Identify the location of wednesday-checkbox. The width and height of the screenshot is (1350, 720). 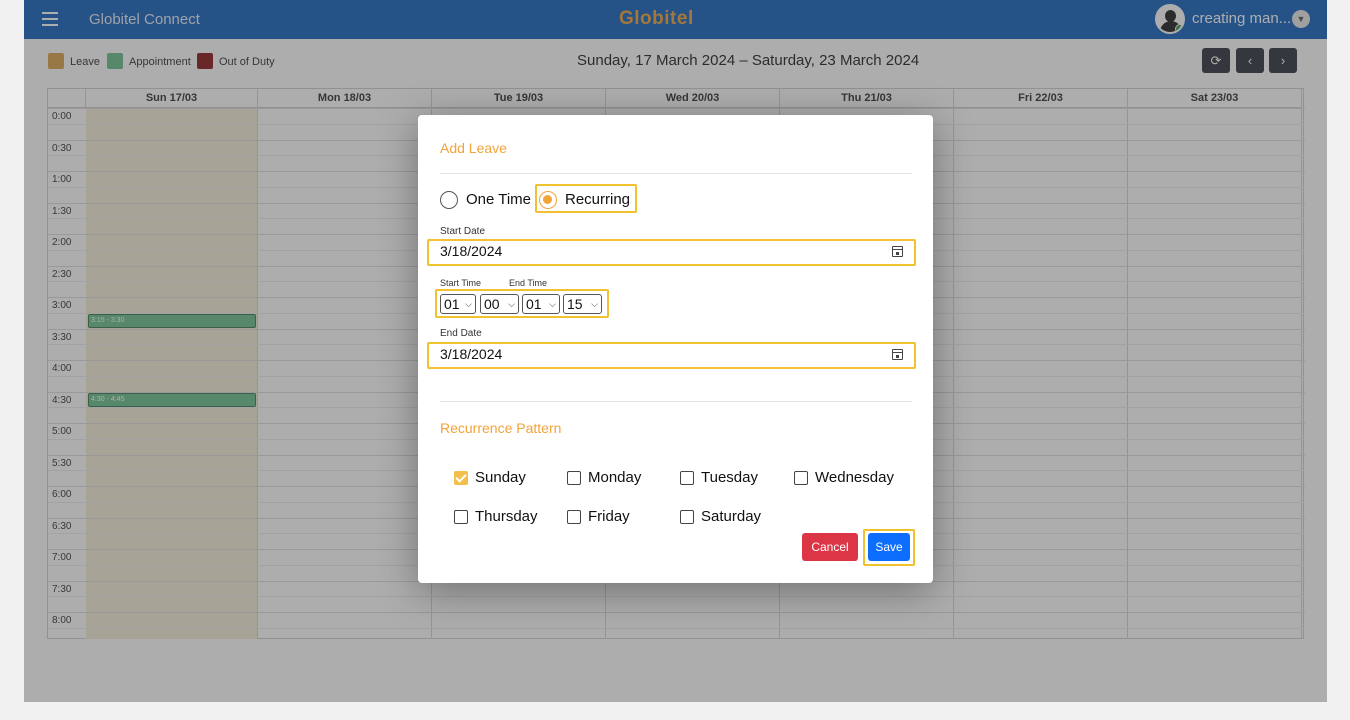
(801, 478).